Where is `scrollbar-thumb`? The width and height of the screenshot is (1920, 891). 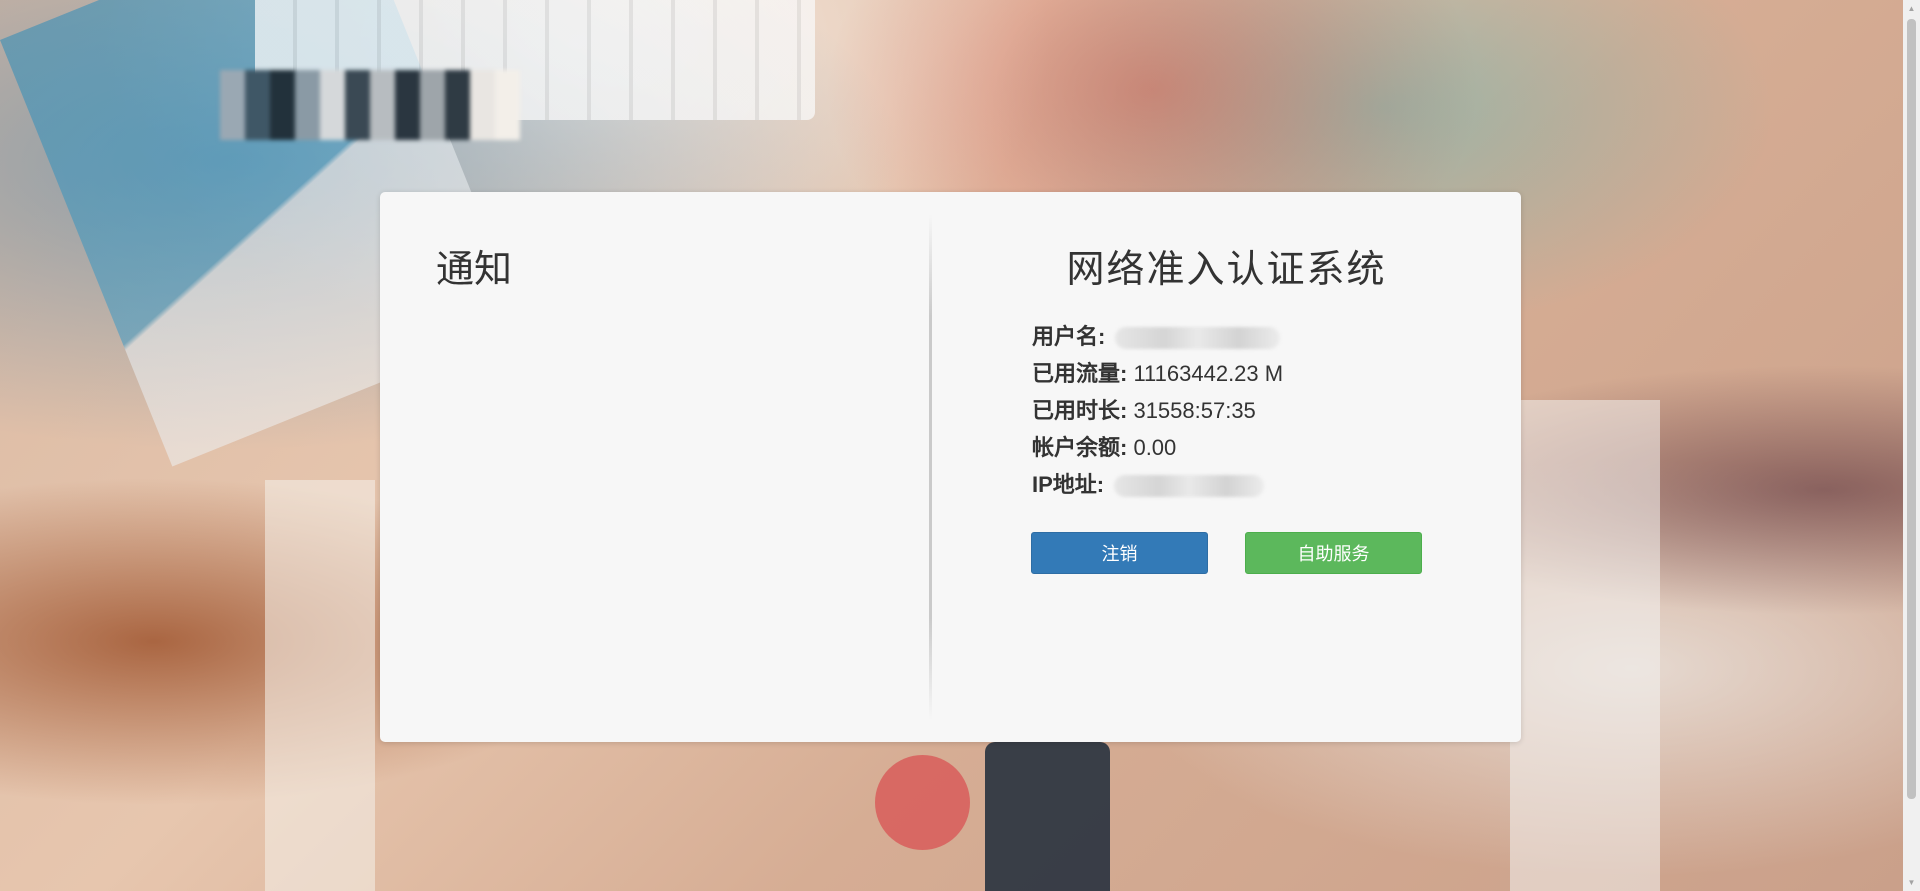 scrollbar-thumb is located at coordinates (1911, 409).